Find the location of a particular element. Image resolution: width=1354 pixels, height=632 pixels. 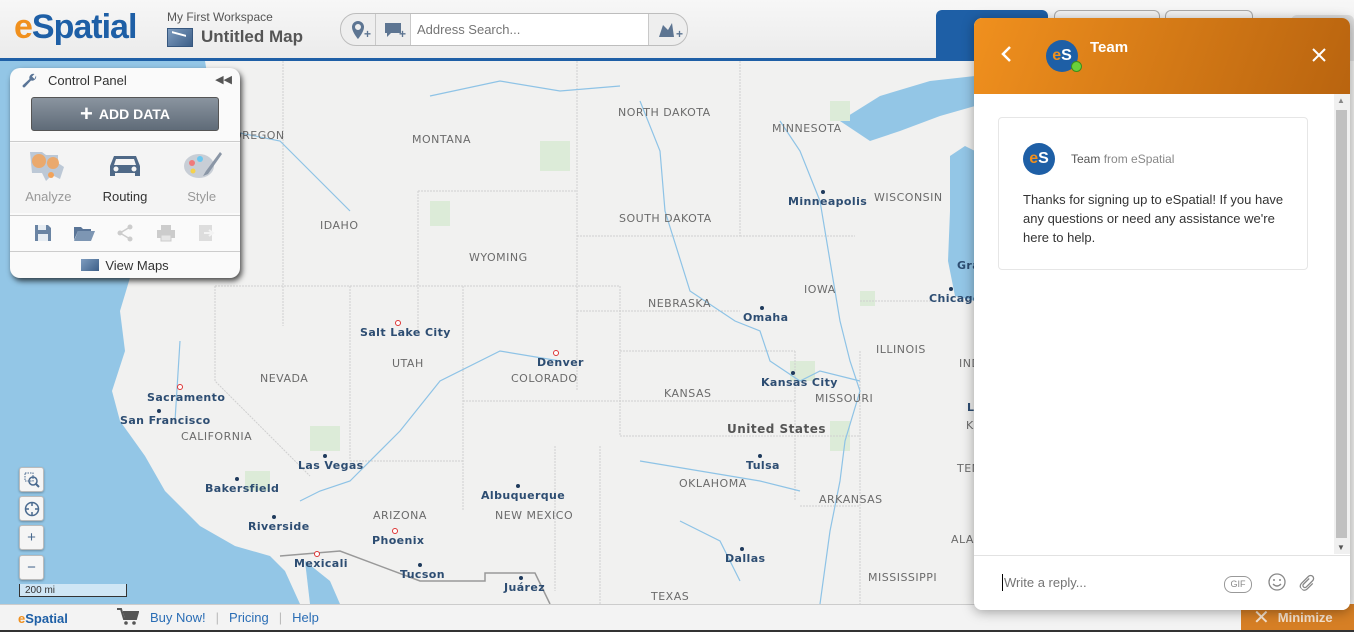

back-chevron-icon is located at coordinates (1006, 56).